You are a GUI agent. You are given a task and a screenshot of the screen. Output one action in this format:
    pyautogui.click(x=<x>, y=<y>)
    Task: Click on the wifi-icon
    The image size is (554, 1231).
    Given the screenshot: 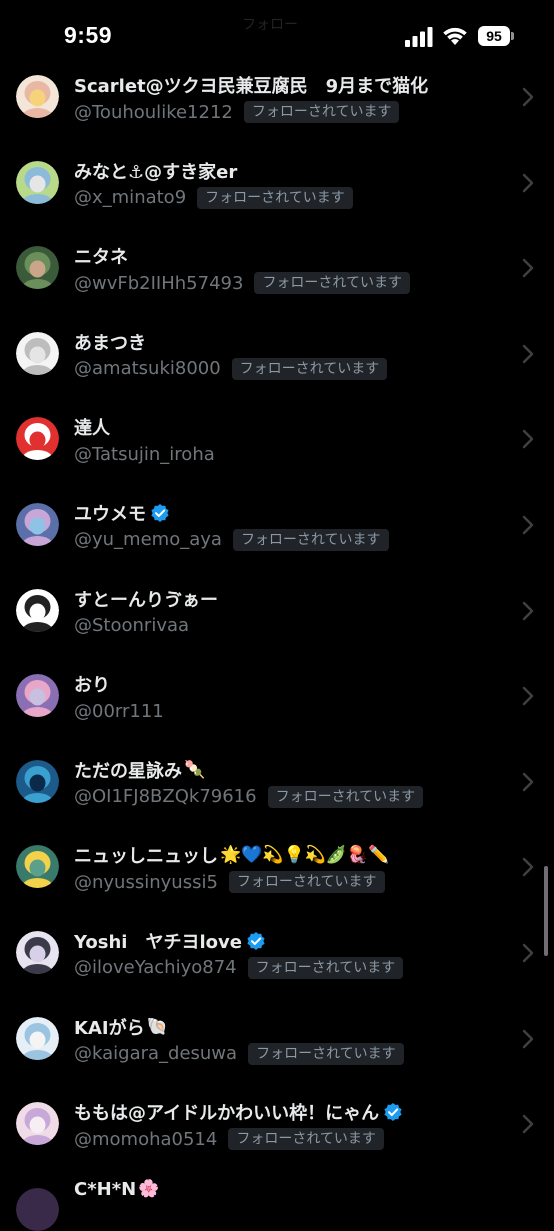 What is the action you would take?
    pyautogui.click(x=455, y=36)
    